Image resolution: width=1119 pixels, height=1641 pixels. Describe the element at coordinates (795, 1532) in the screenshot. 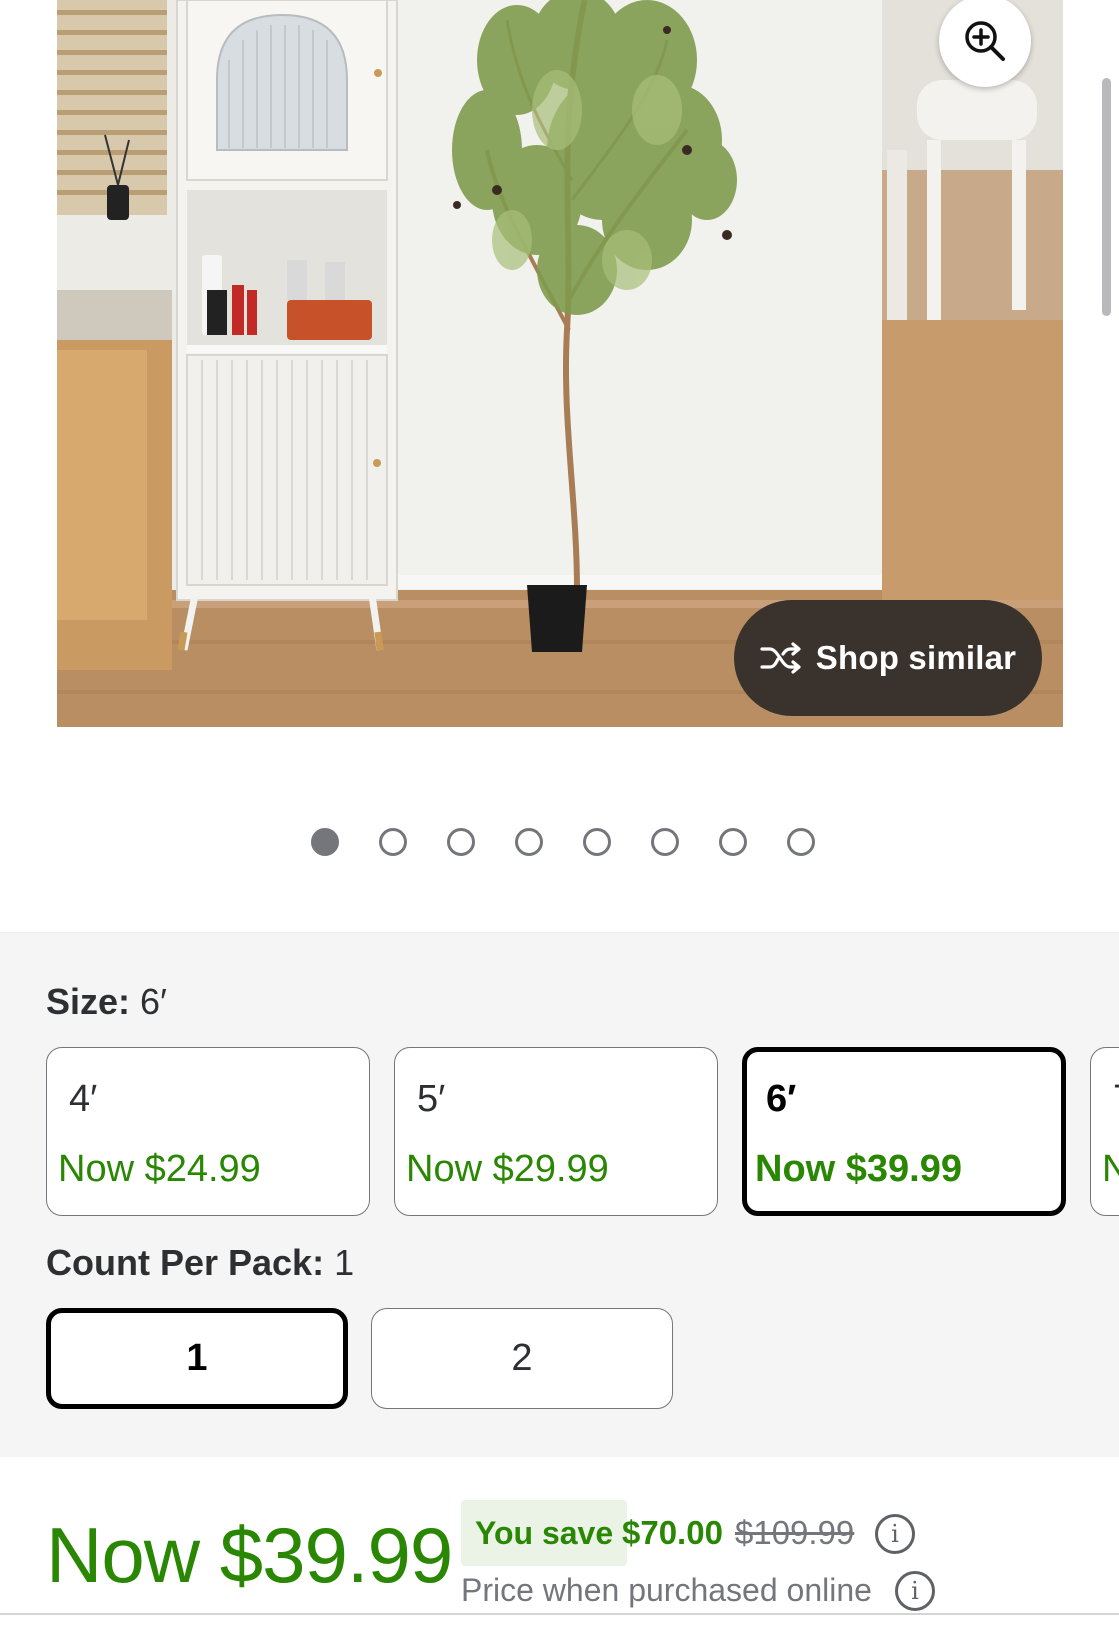

I see `was-price: $109.99` at that location.